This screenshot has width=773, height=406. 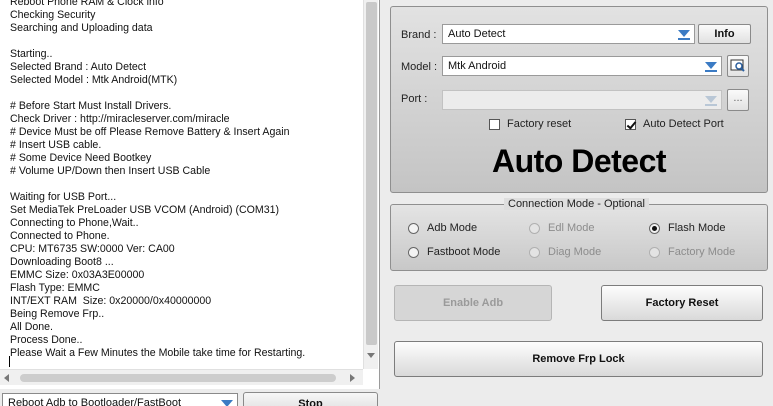 I want to click on enable-adb-button: Enable Adb, so click(x=473, y=303).